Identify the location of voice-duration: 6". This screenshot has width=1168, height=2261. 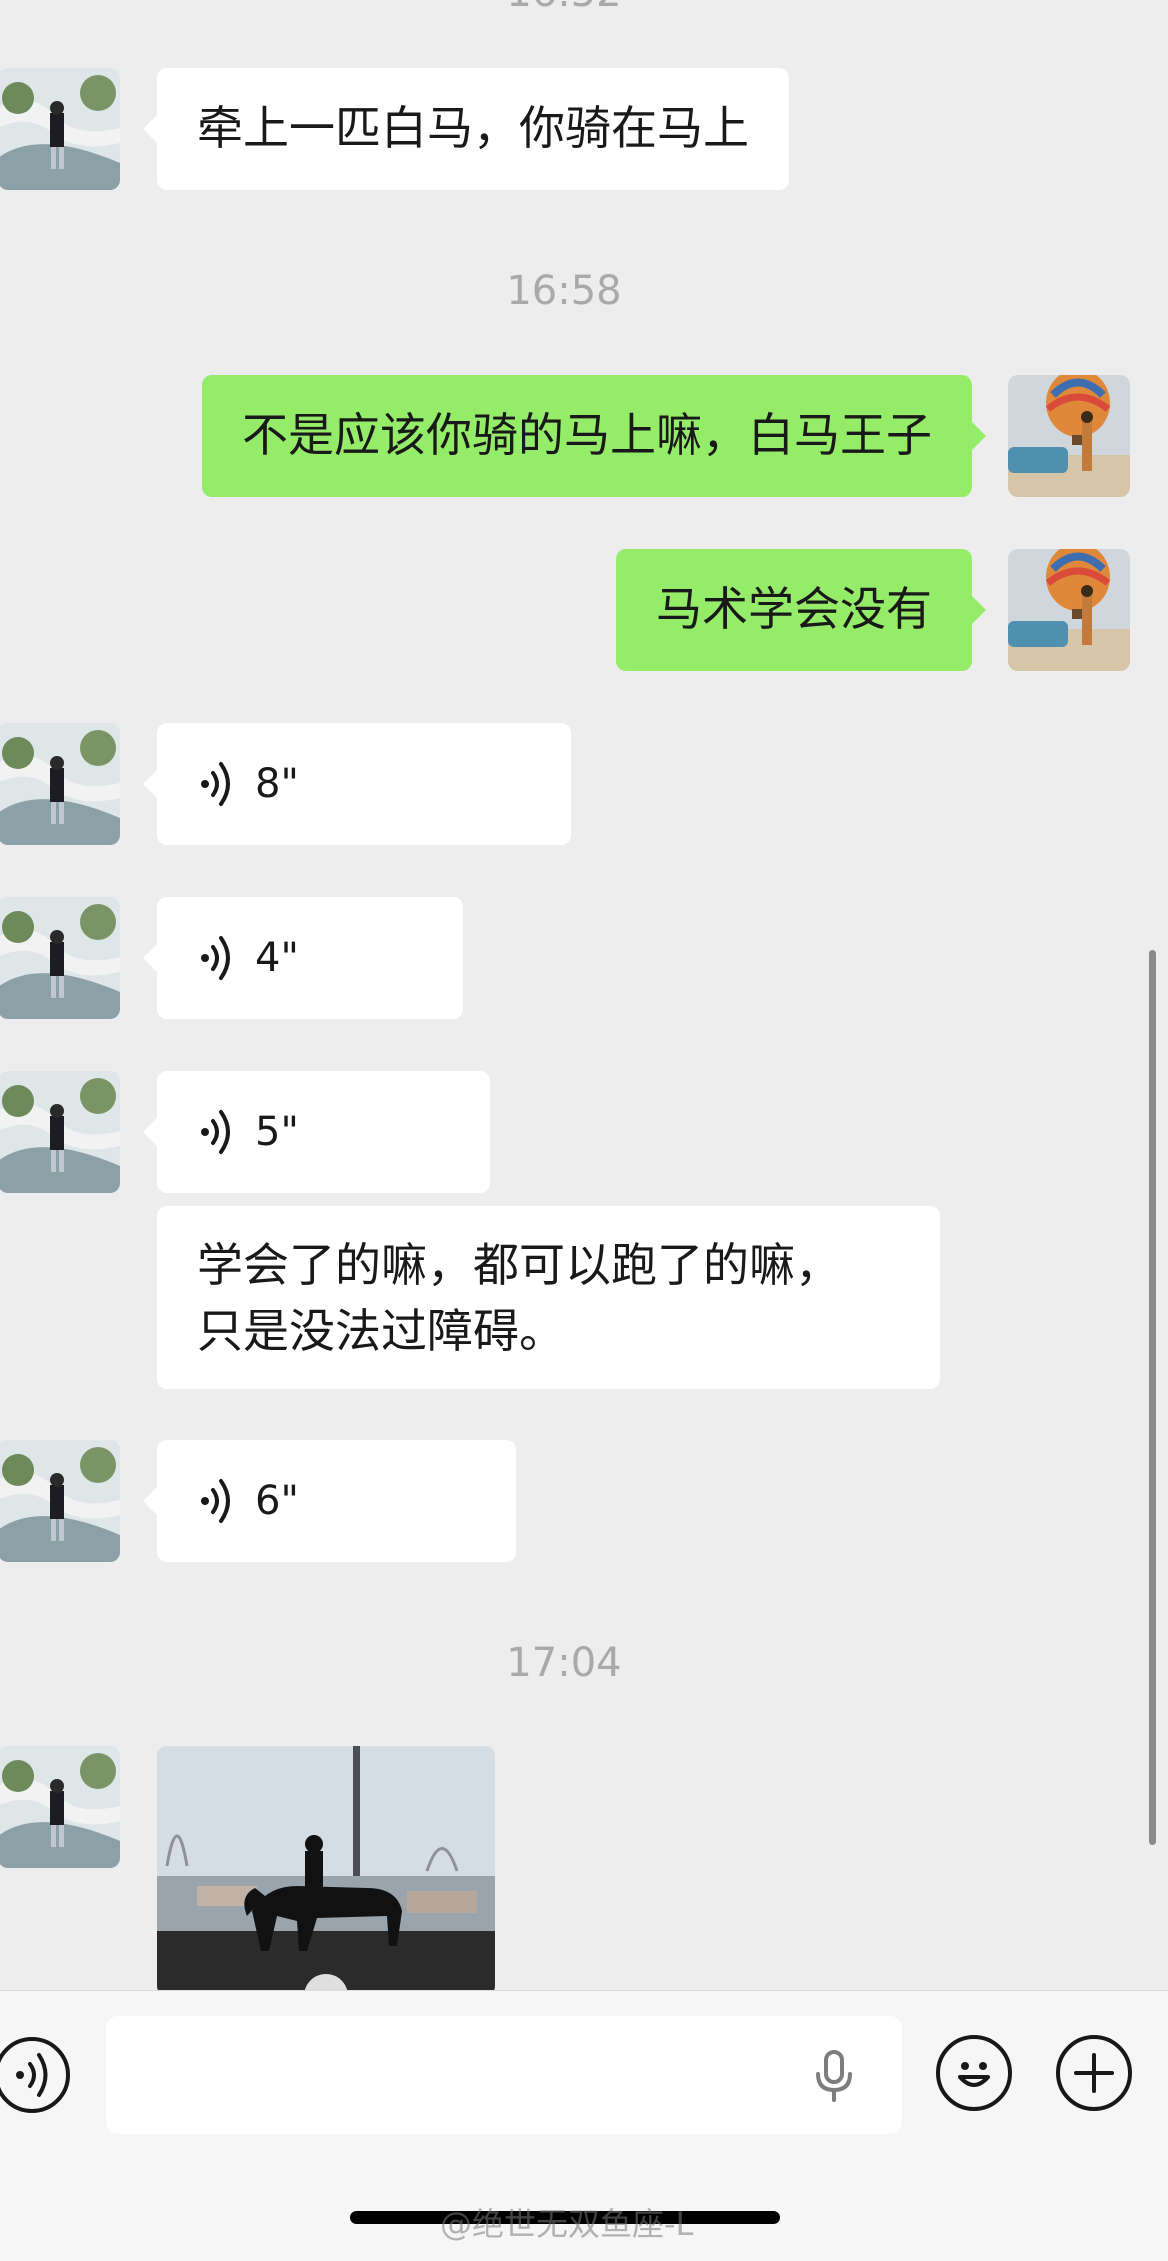
(277, 1501).